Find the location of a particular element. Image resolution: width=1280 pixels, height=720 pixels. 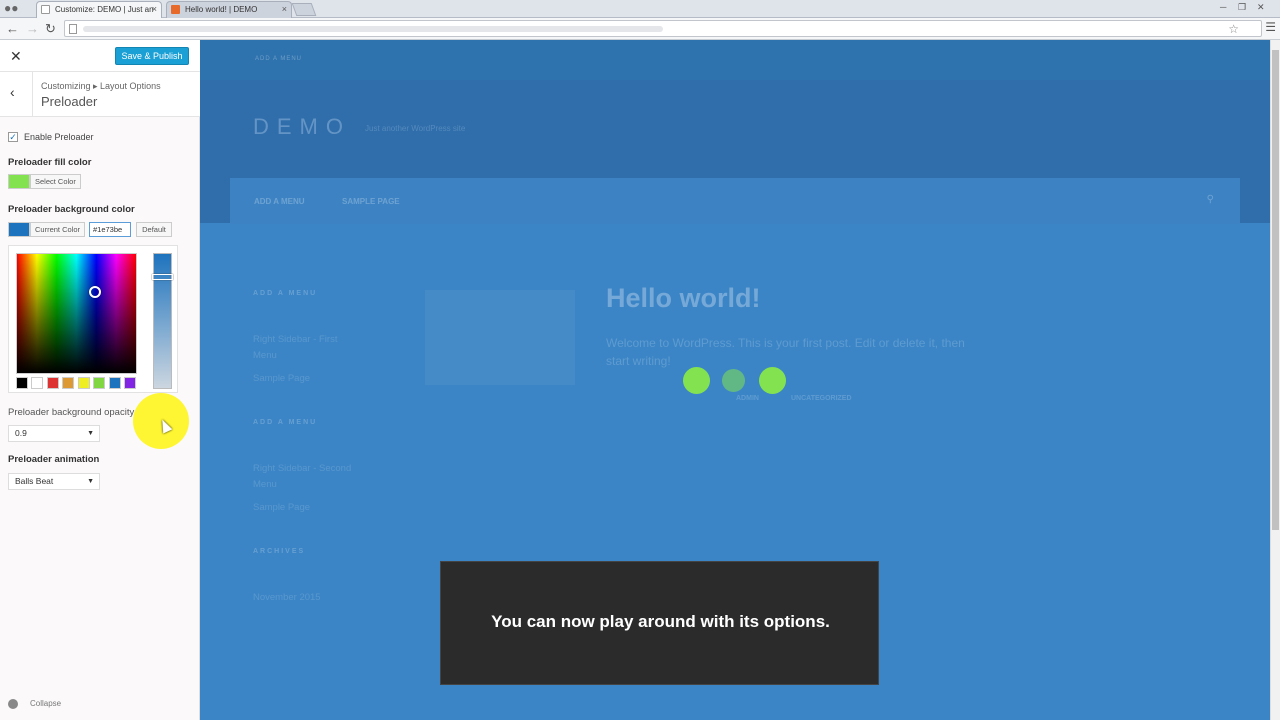

picker-handle is located at coordinates (95, 292).